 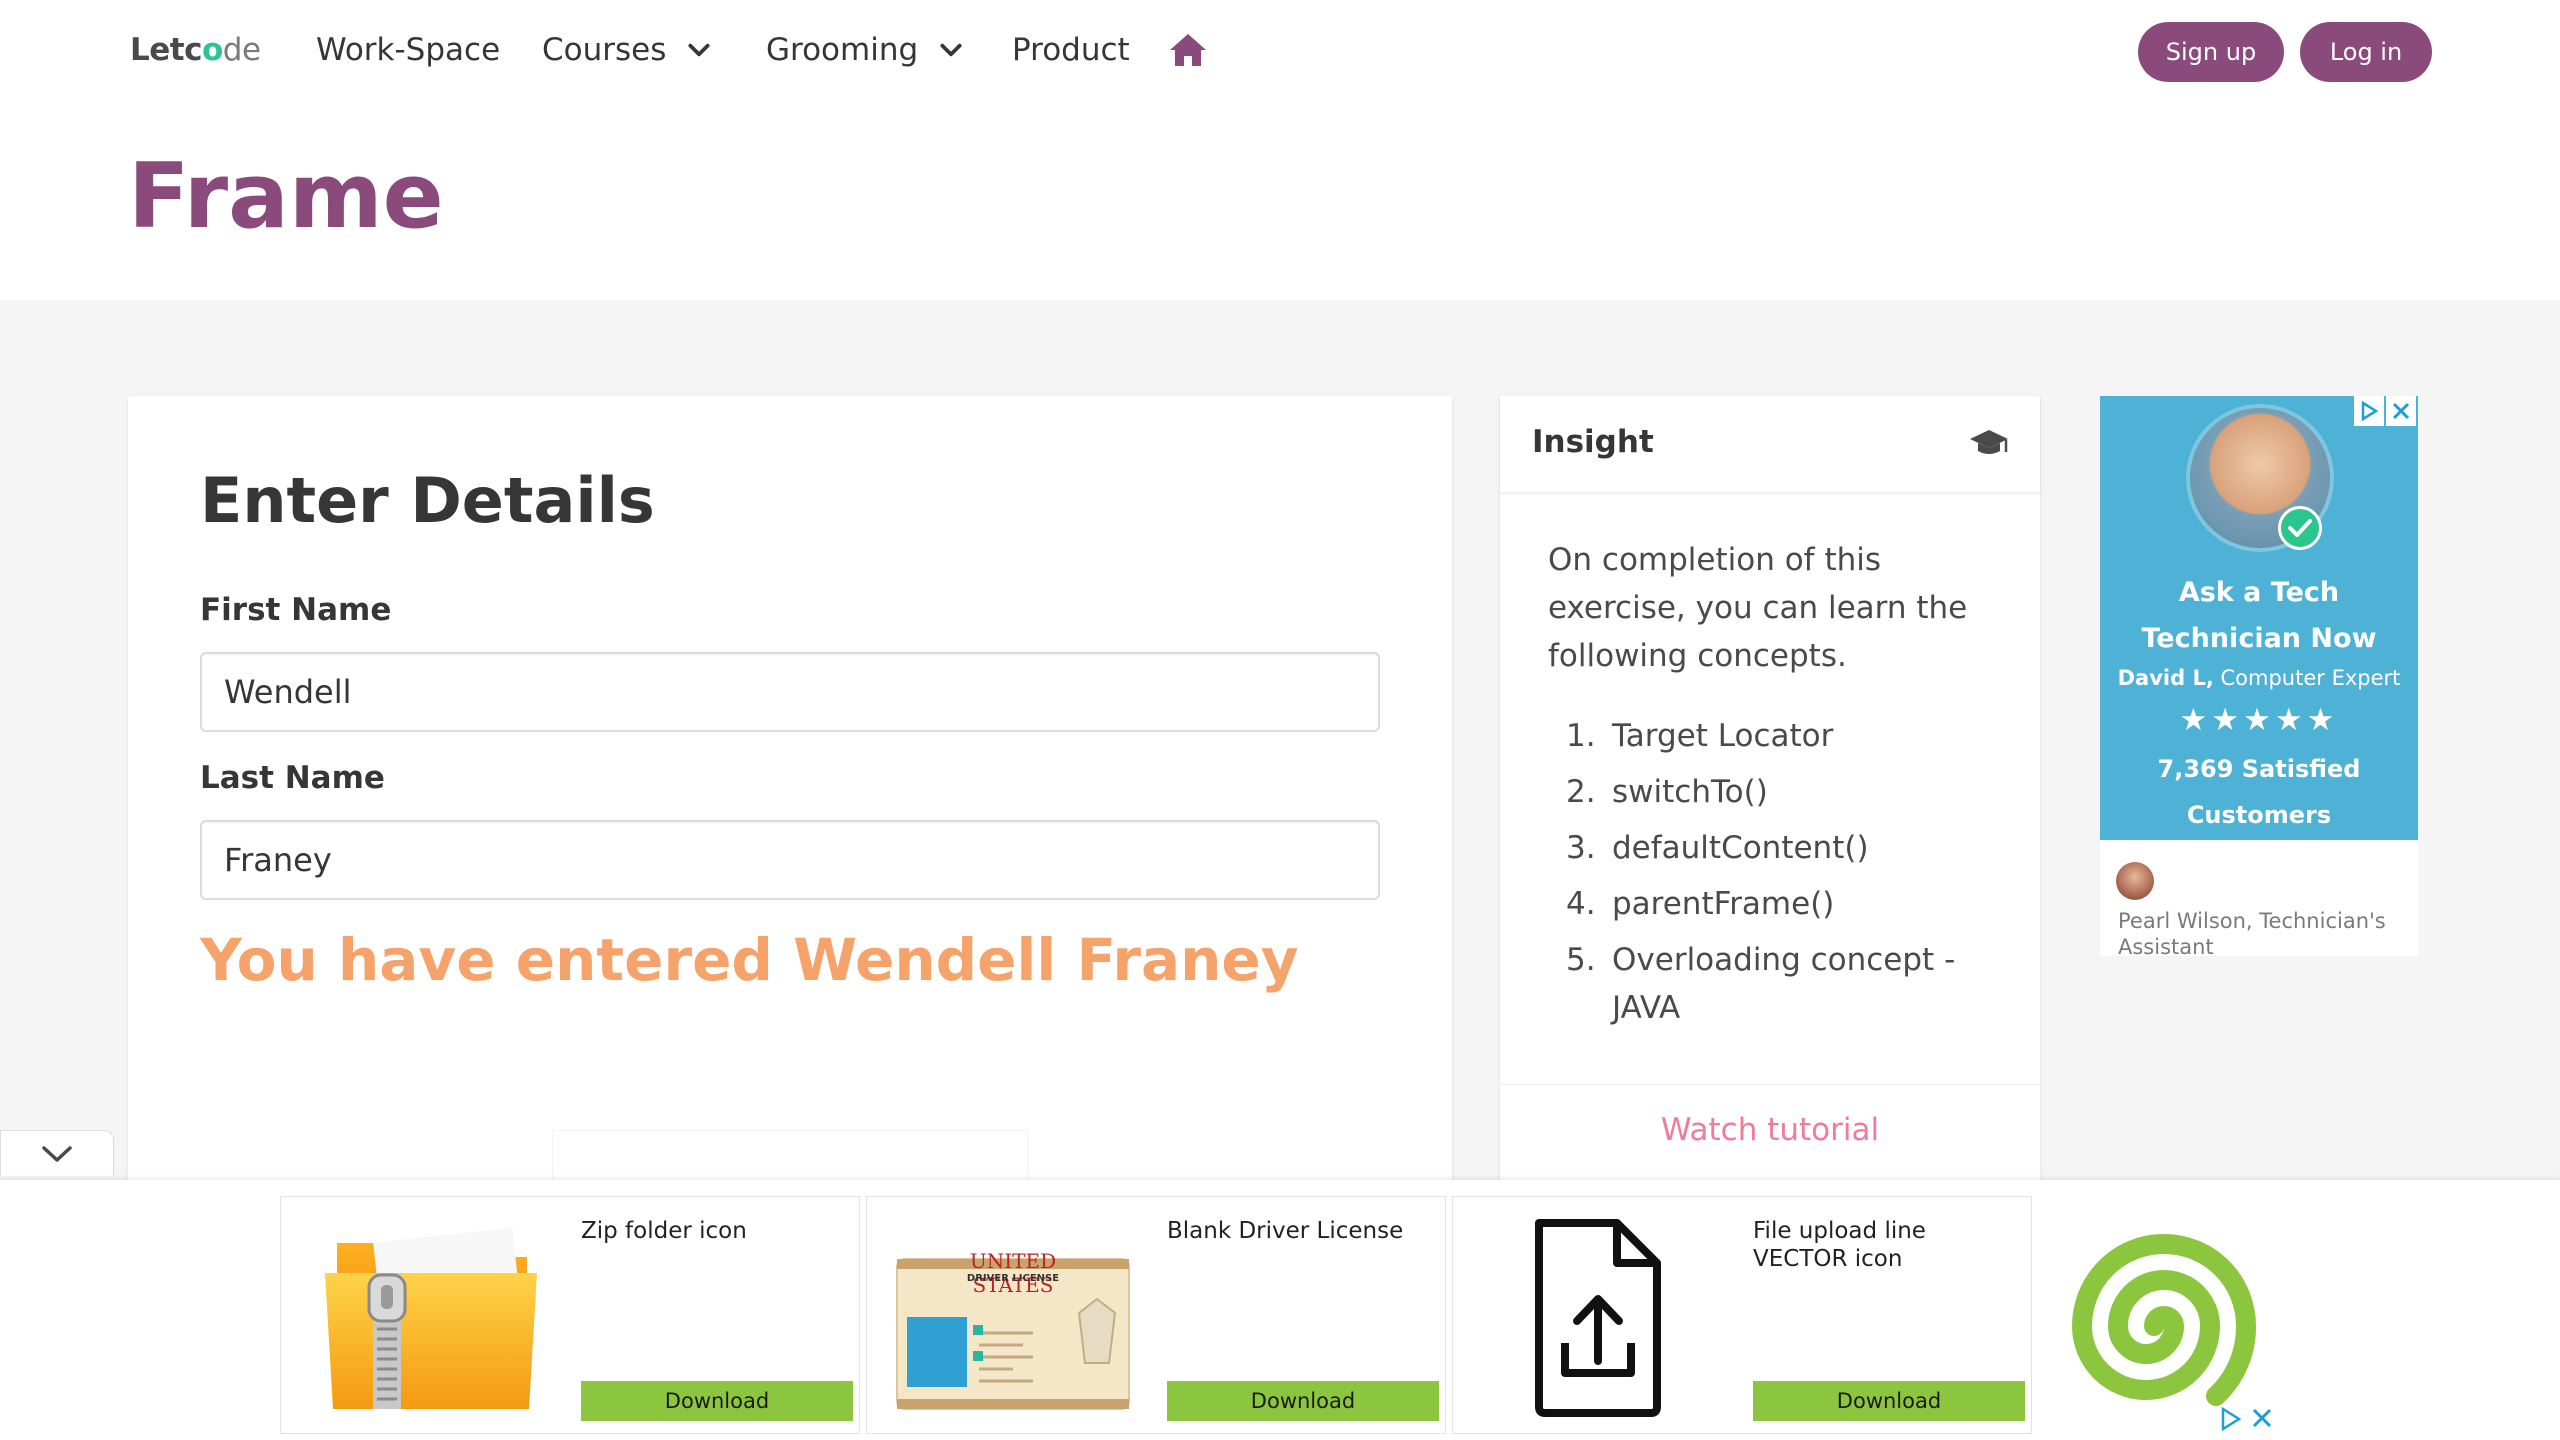 I want to click on rating-stars: ★★★★★, so click(x=2259, y=720).